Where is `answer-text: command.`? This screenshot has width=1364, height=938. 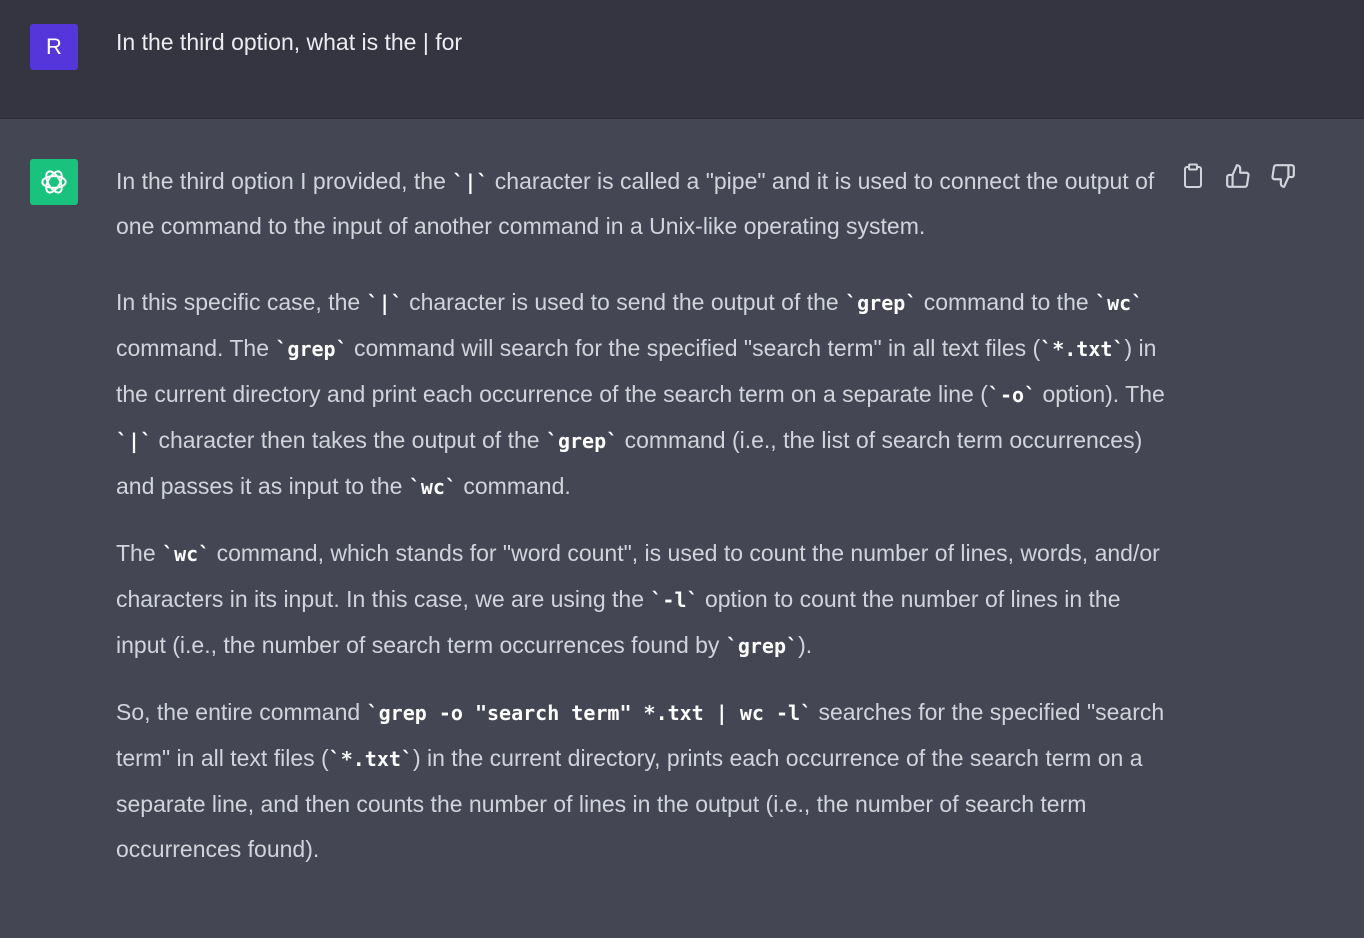
answer-text: command. is located at coordinates (513, 486).